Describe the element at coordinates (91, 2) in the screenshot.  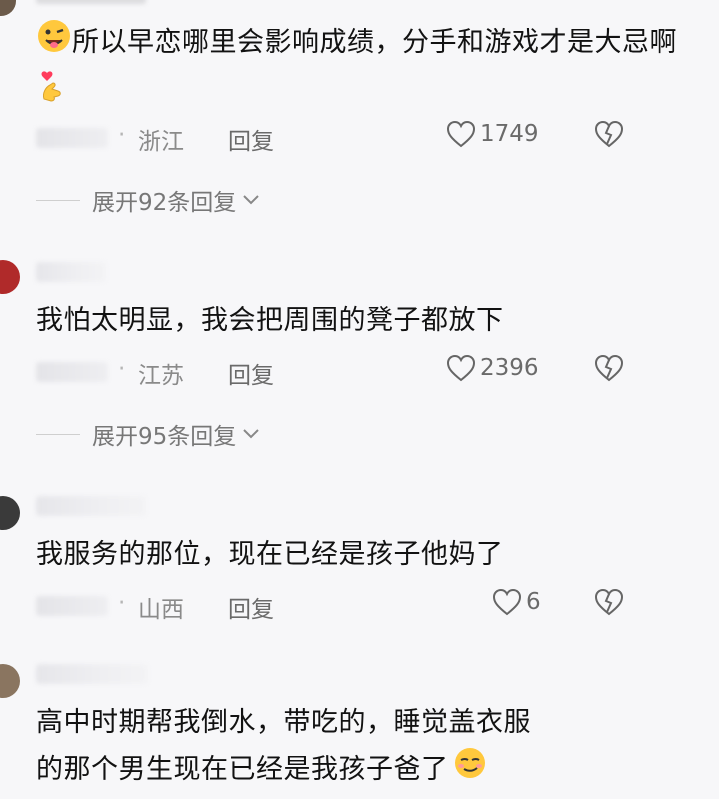
I see `cut-username` at that location.